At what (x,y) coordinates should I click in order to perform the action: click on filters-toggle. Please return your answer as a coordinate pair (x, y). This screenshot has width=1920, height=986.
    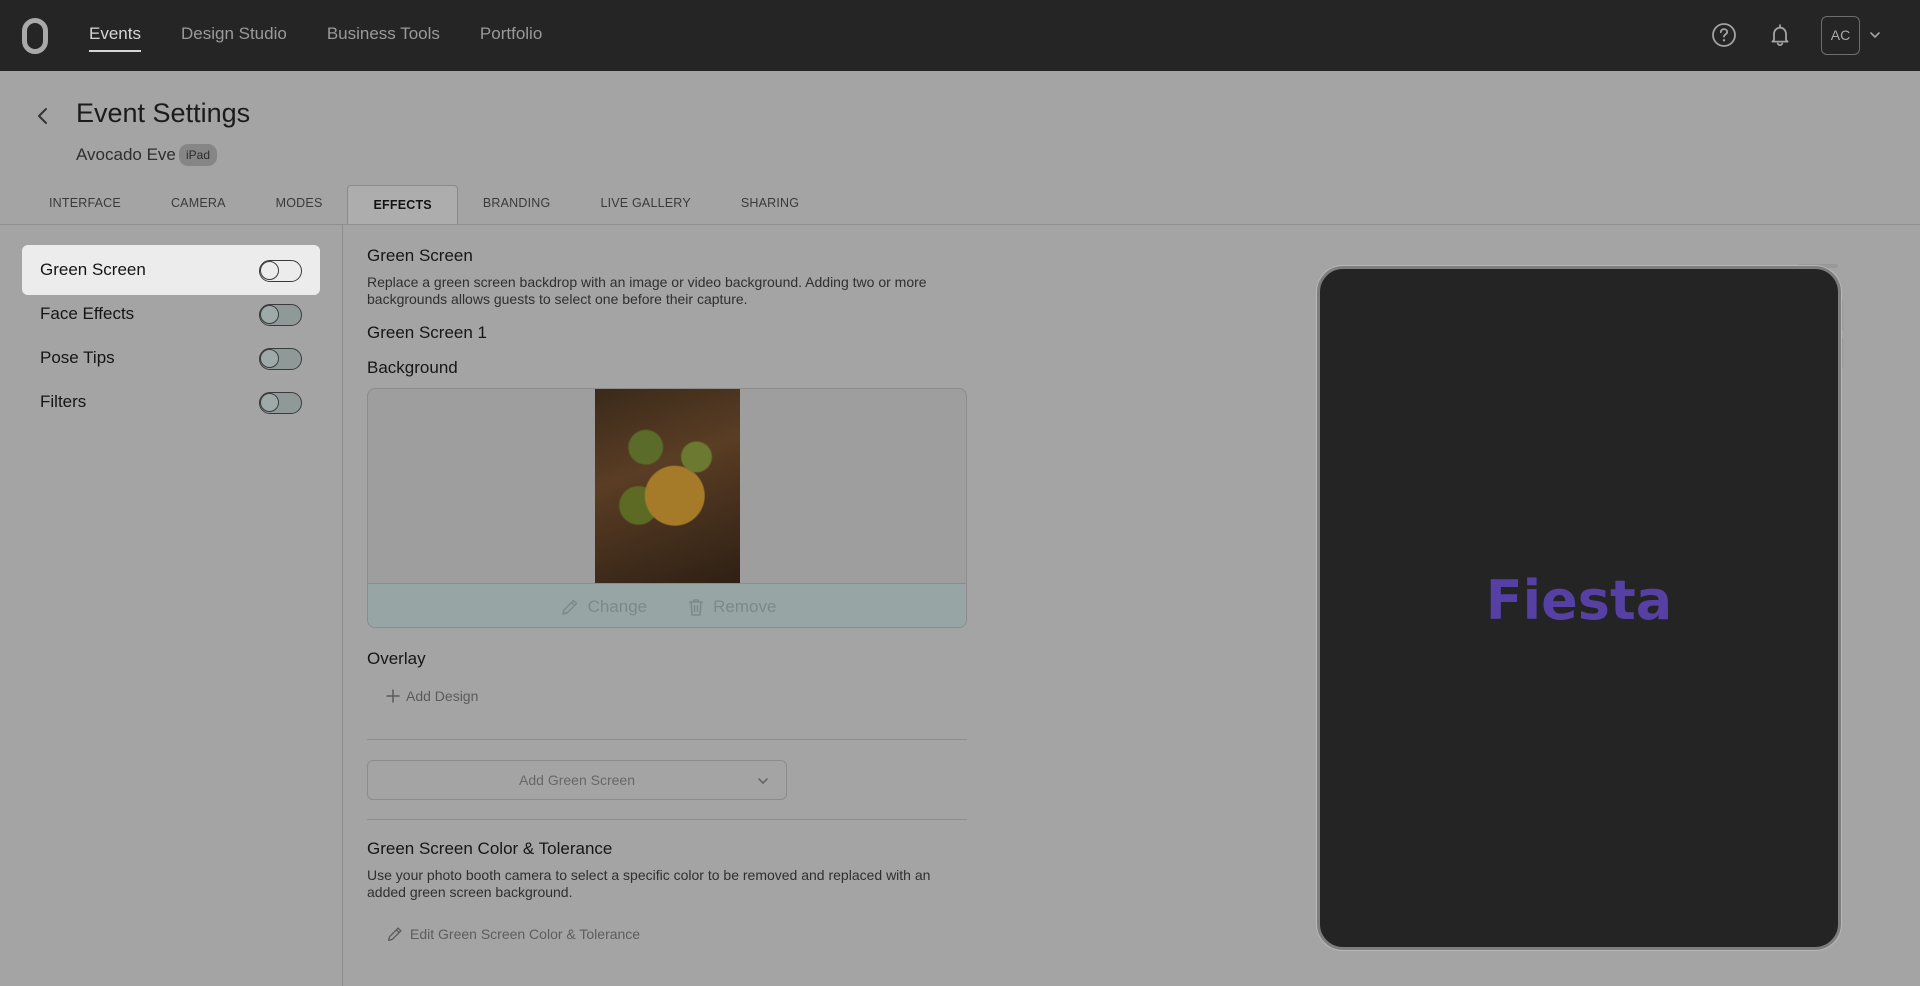
    Looking at the image, I should click on (280, 403).